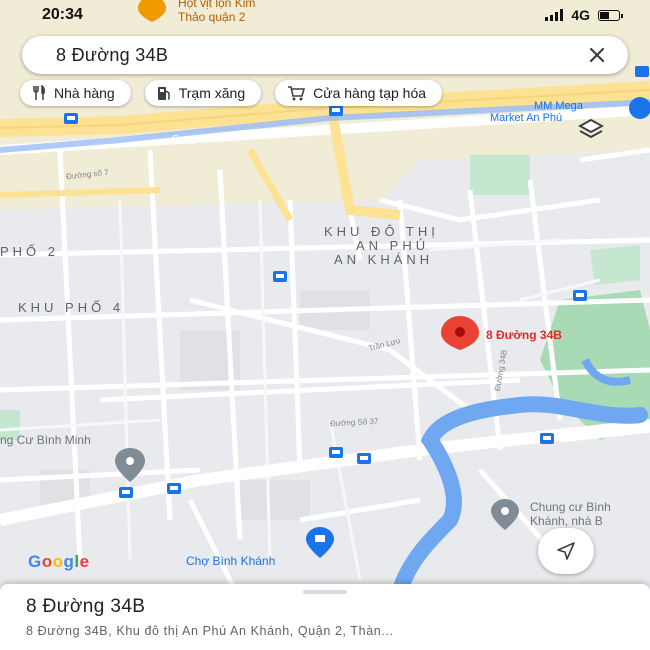  I want to click on chip-grocery-stores: Cửa hàng tạp hóa, so click(359, 93).